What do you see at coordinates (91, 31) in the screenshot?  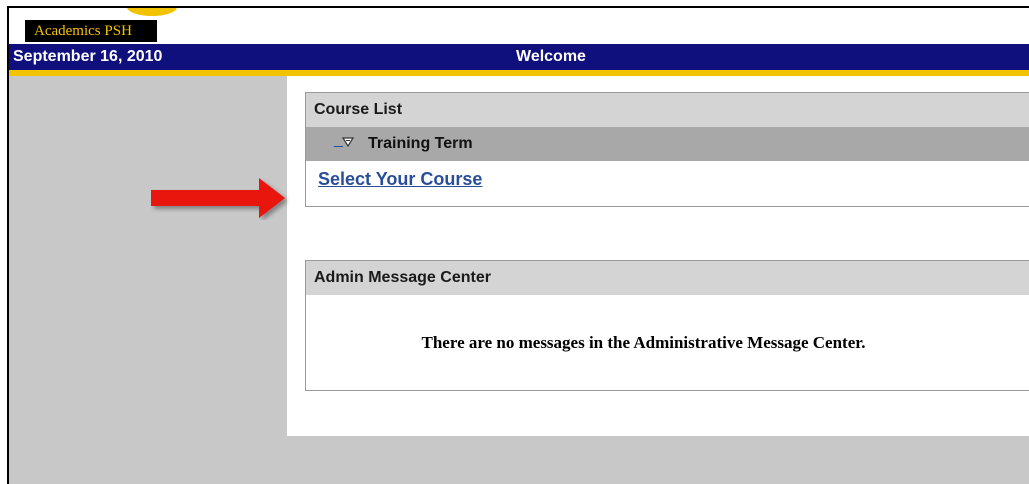 I see `tab-academics-psh: Academics PSH` at bounding box center [91, 31].